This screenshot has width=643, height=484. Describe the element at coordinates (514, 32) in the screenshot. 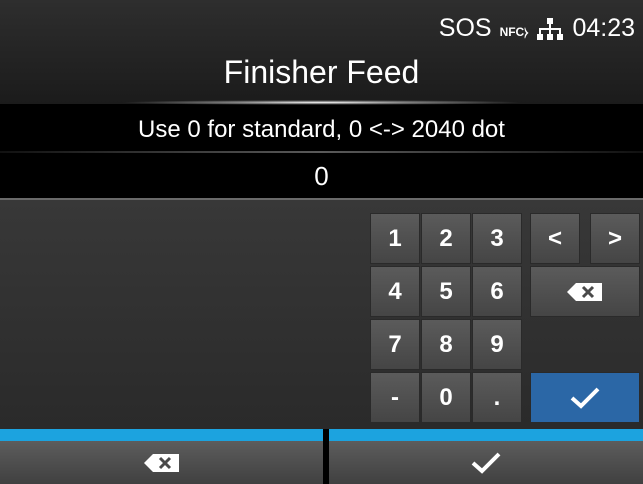

I see `nfc-icon: NFC⧽` at that location.